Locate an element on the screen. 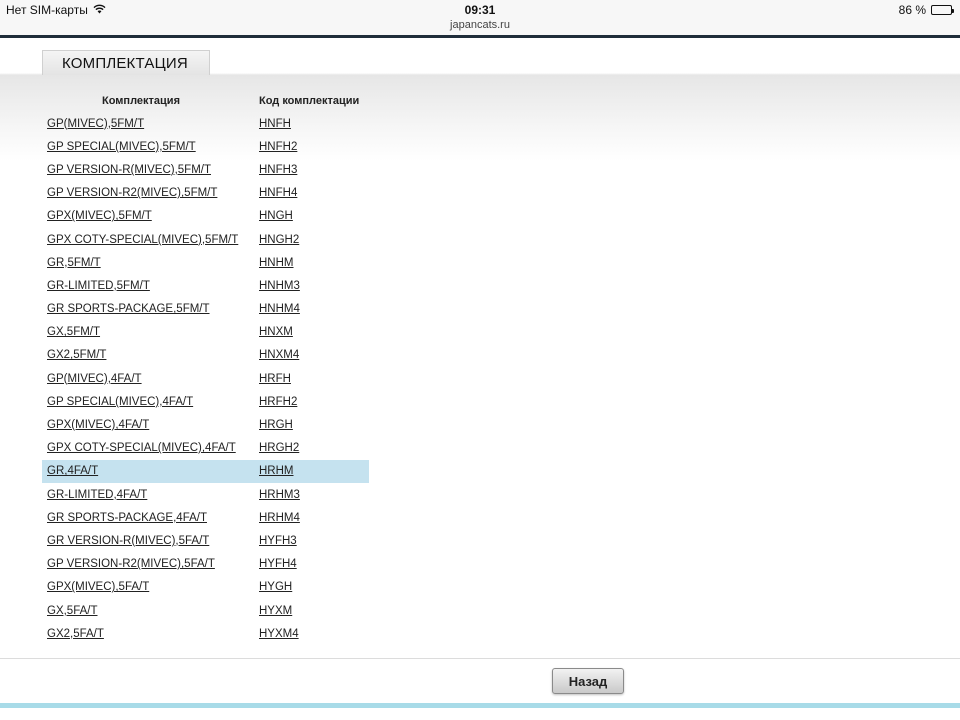 The image size is (960, 720). table-row: GP VERSION-R2(MIVEC),5FM/T HNFH4 is located at coordinates (205, 193).